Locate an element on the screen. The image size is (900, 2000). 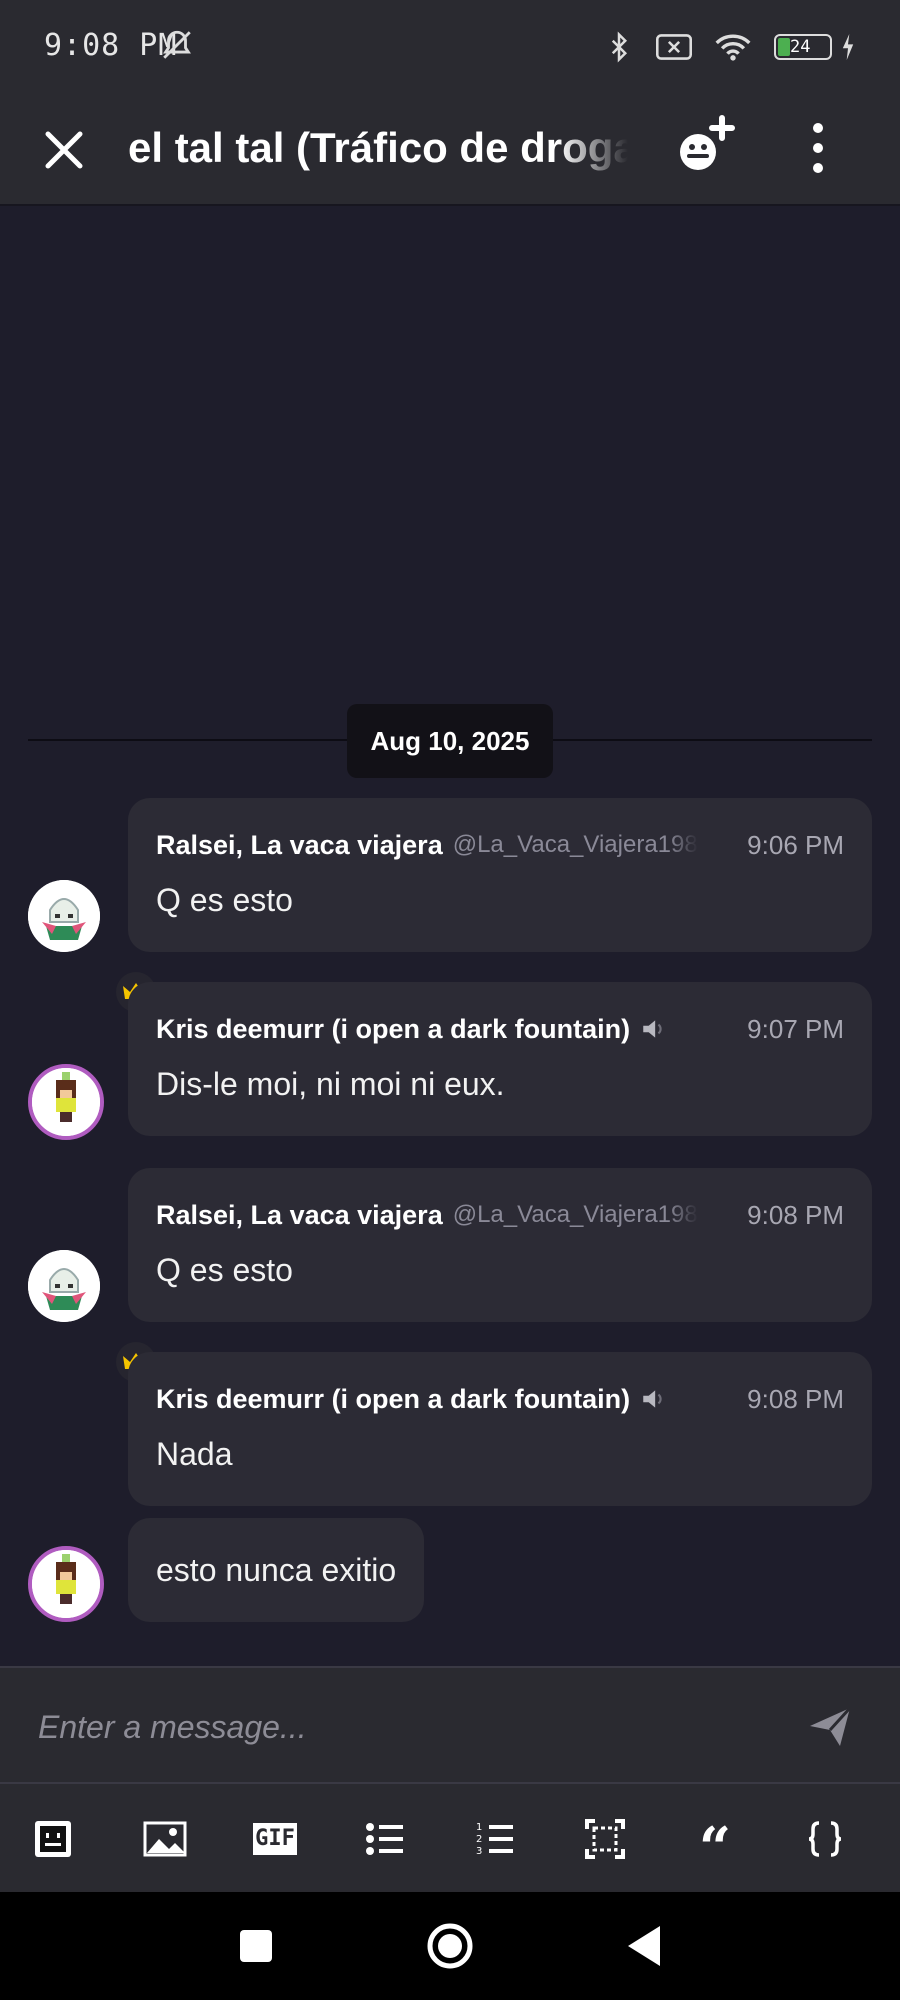
formatting-toolbar: GIF 1 2 3 “ is located at coordinates (450, 1838).